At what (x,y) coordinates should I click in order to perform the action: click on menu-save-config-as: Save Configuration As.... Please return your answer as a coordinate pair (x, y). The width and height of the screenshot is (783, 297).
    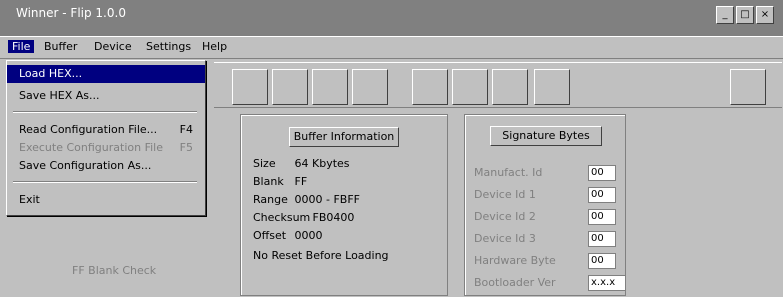
    Looking at the image, I should click on (106, 166).